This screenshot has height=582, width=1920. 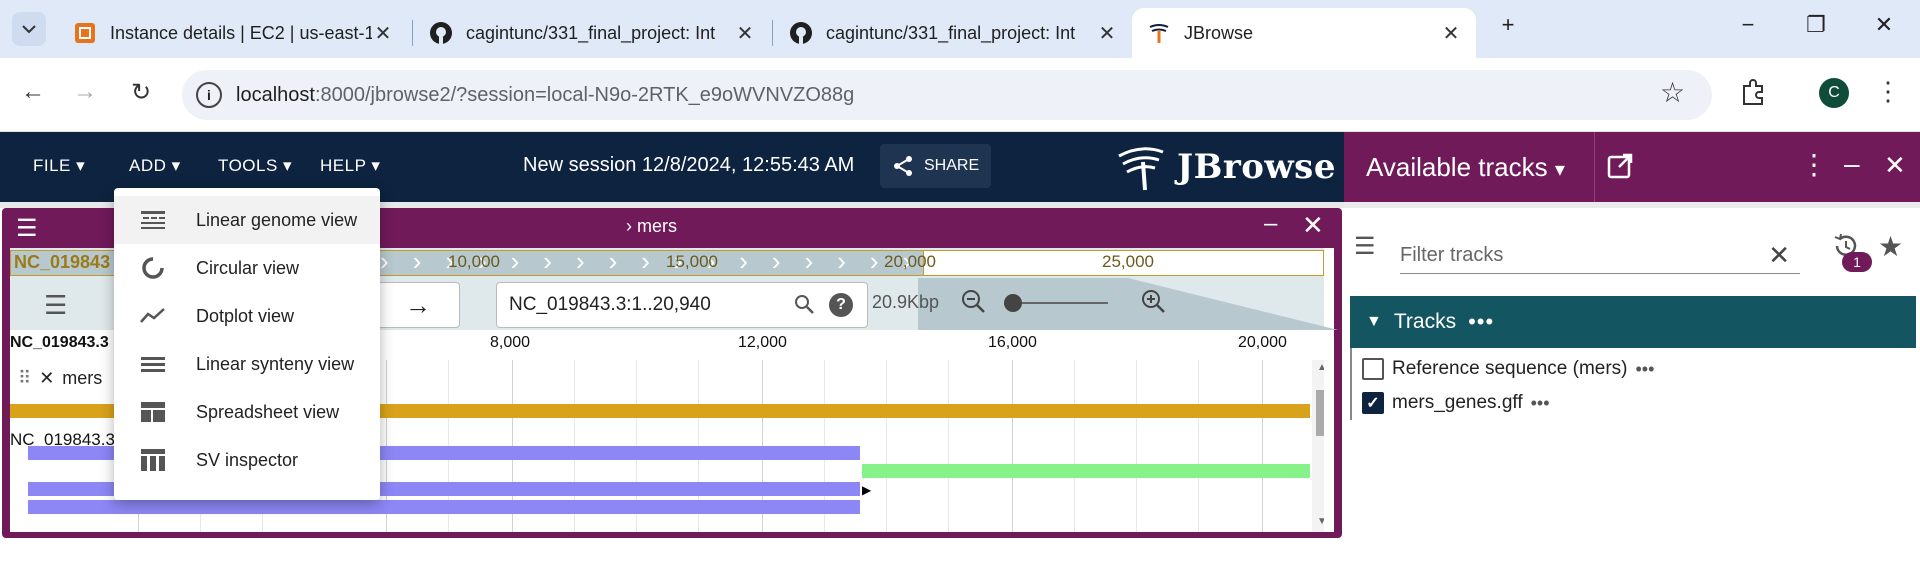 What do you see at coordinates (1895, 165) in the screenshot?
I see `close-drawer-icon: ✕` at bounding box center [1895, 165].